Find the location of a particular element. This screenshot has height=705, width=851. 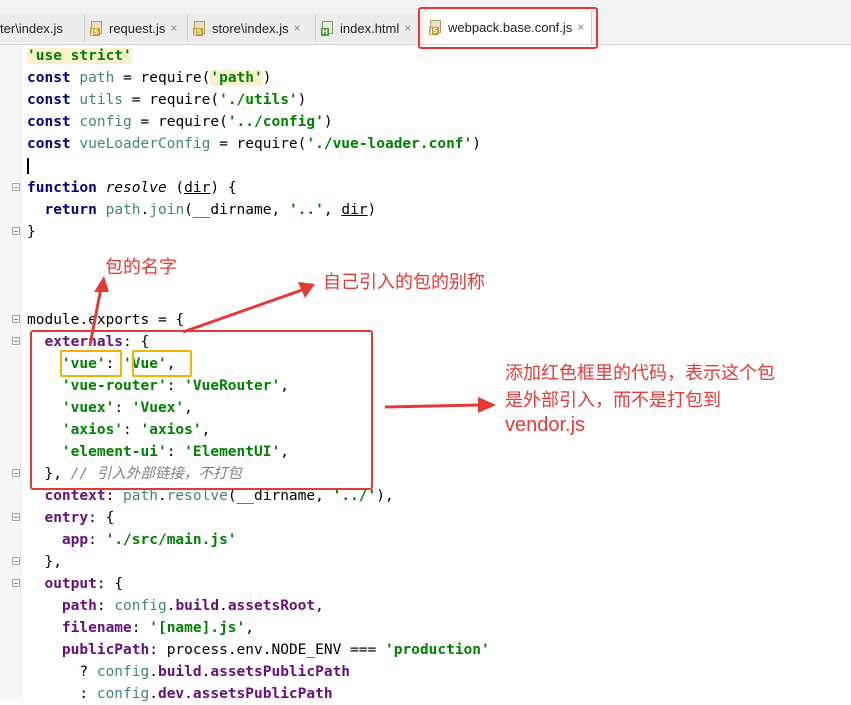

tab-label: store\index.js is located at coordinates (250, 28).